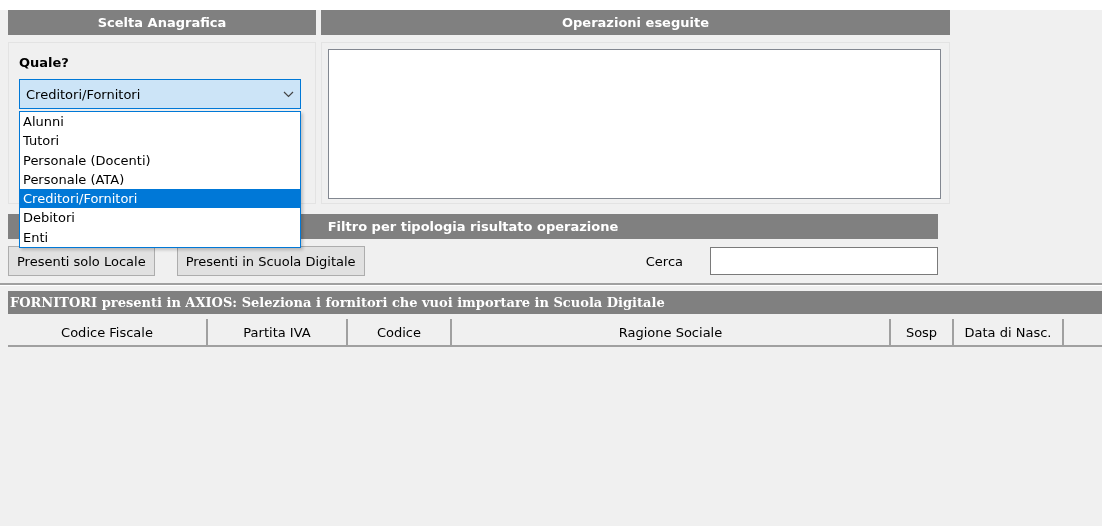 This screenshot has width=1102, height=526. Describe the element at coordinates (160, 179) in the screenshot. I see `dropdown-option: Personale (ATA)` at that location.